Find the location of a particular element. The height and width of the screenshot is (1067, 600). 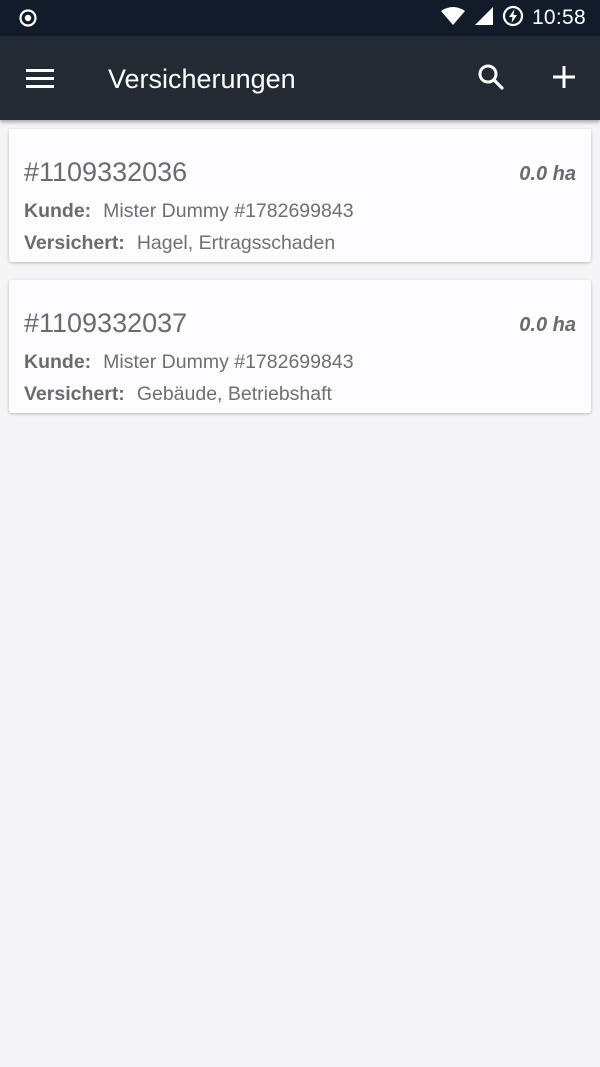

add-icon is located at coordinates (564, 77).